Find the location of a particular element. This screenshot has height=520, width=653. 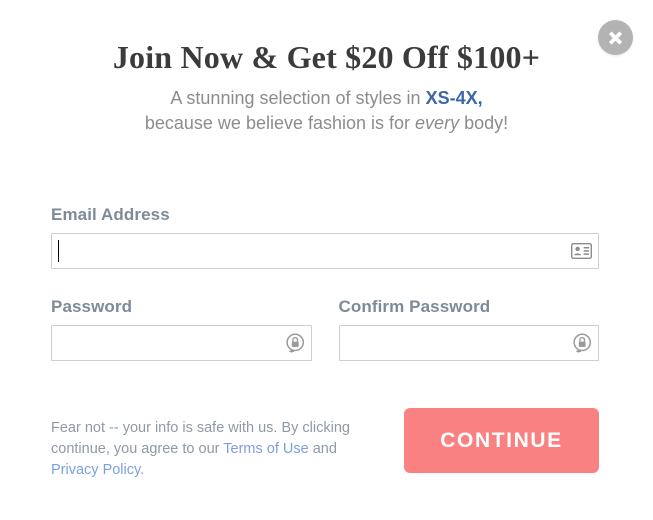

password-input is located at coordinates (181, 343).